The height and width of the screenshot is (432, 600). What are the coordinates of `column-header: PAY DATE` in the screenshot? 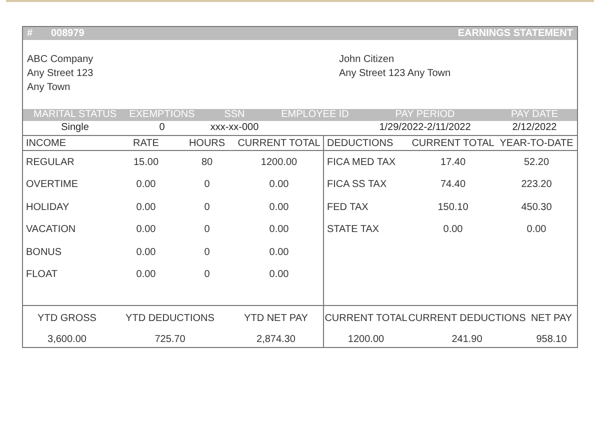 It's located at (534, 115).